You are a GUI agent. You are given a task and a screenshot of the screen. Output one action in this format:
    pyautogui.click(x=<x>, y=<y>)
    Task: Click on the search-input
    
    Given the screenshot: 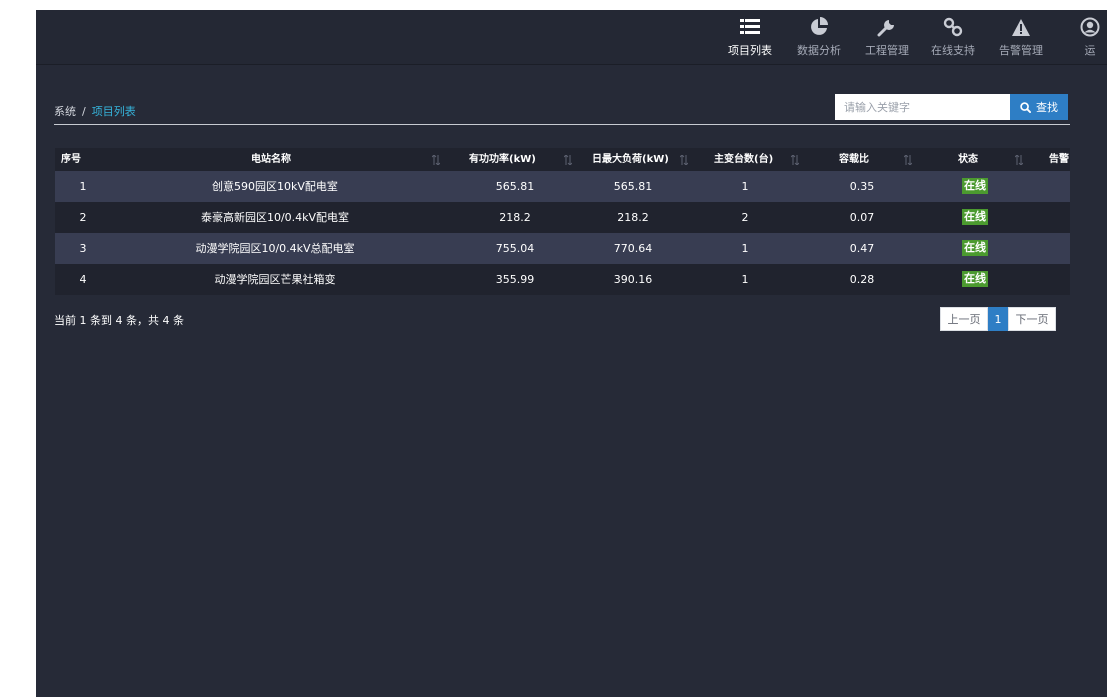 What is the action you would take?
    pyautogui.click(x=922, y=107)
    